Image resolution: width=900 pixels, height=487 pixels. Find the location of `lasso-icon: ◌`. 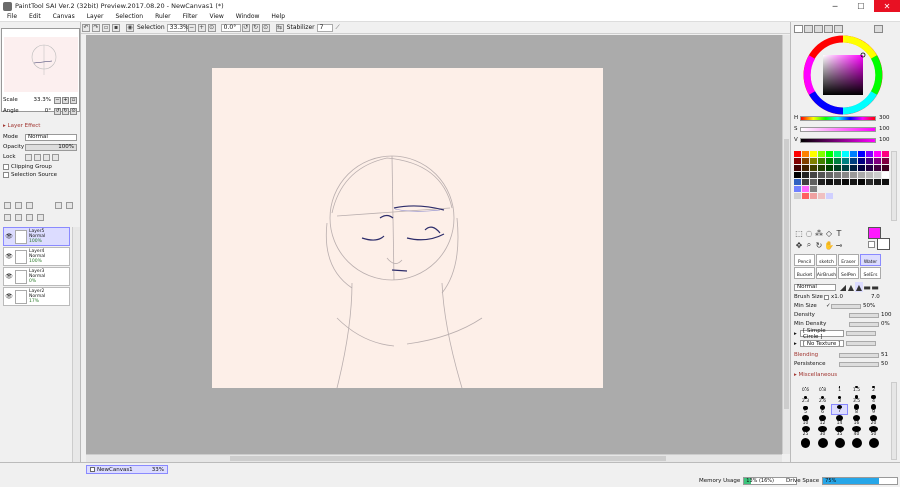

lasso-icon: ◌ is located at coordinates (809, 233).